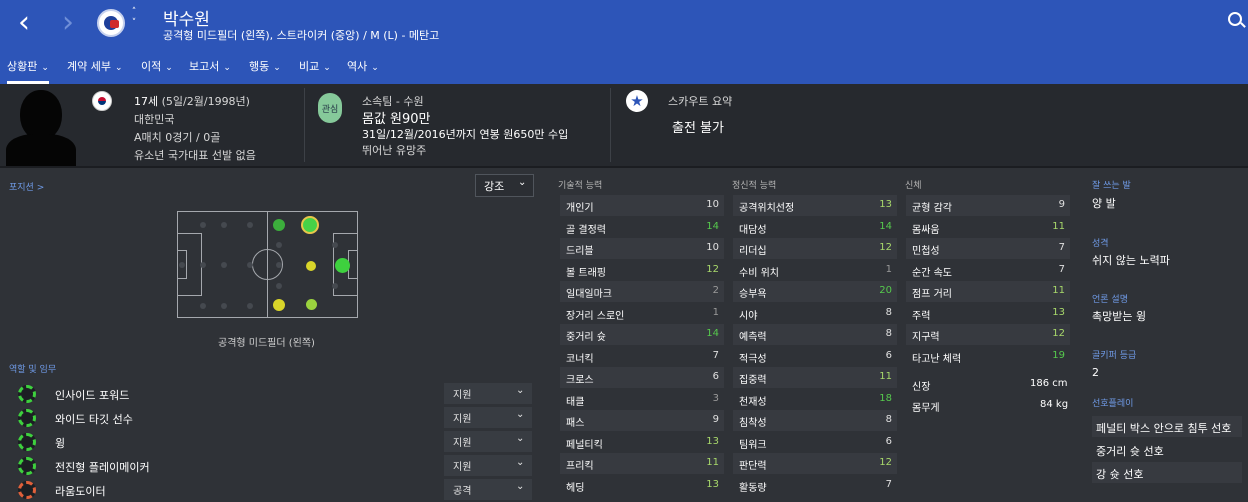 The image size is (1248, 502). I want to click on interest-badge: 관심, so click(330, 108).